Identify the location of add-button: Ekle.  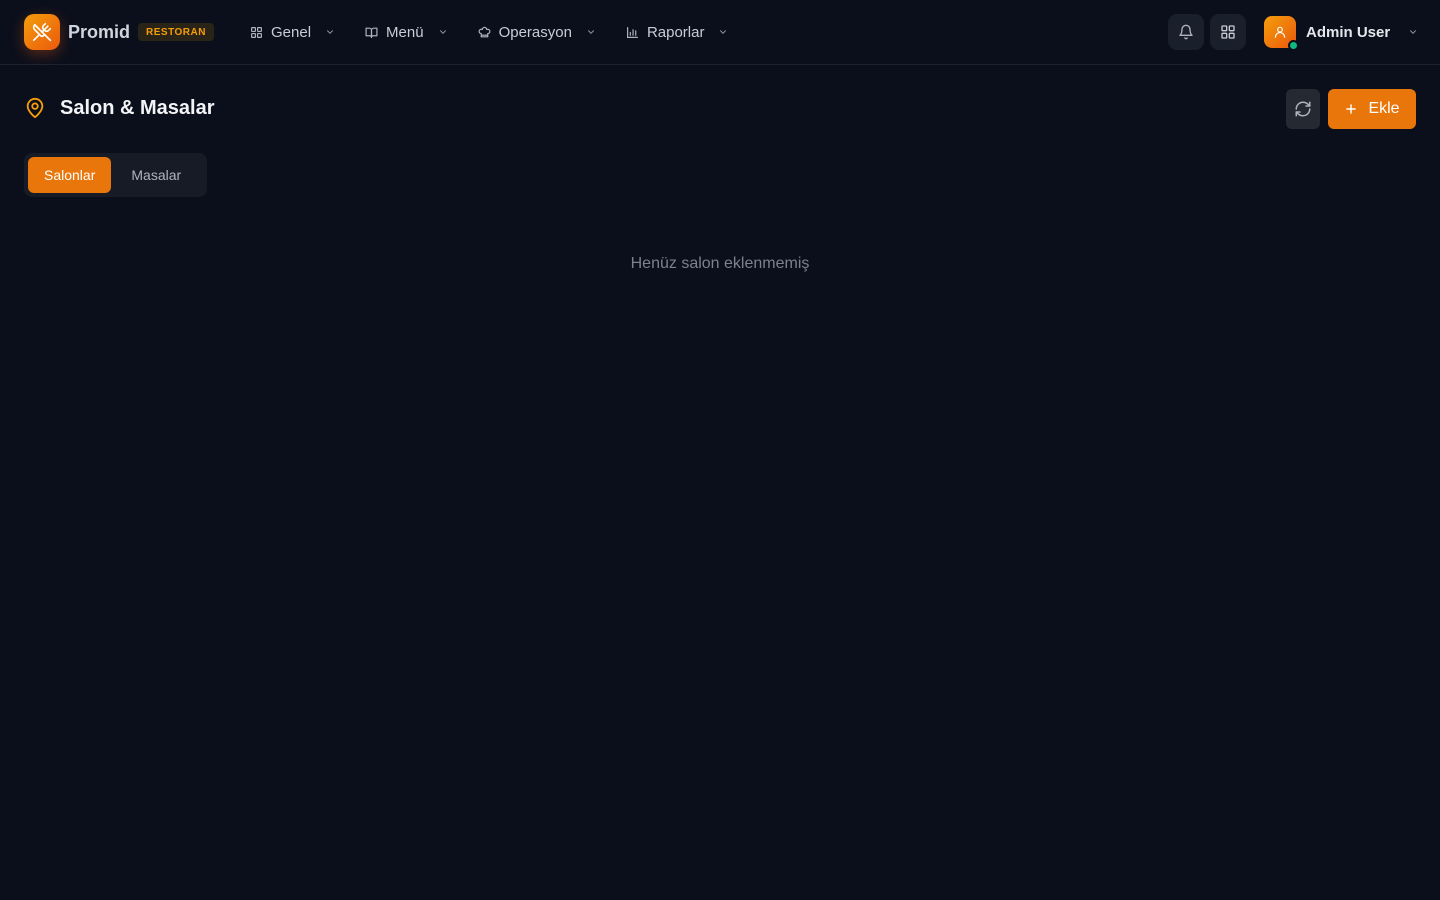
(1372, 109).